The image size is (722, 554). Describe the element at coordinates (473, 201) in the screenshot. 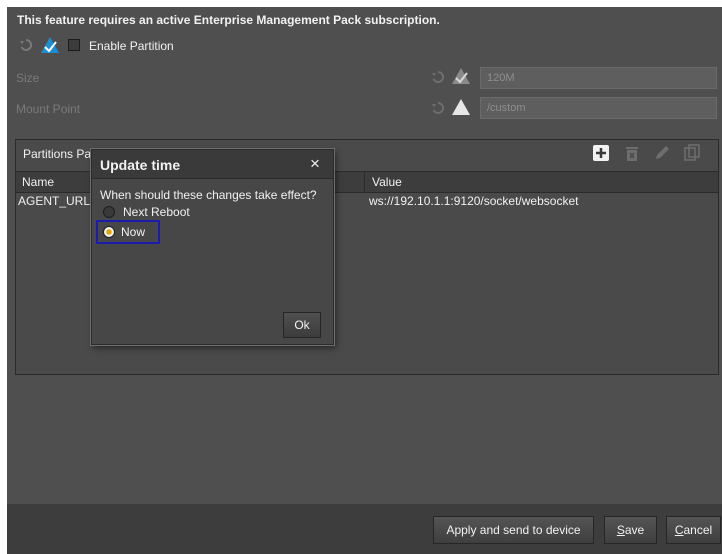

I see `table-cell-value: ws://192.10.1.1:9120/socket/websocket` at that location.